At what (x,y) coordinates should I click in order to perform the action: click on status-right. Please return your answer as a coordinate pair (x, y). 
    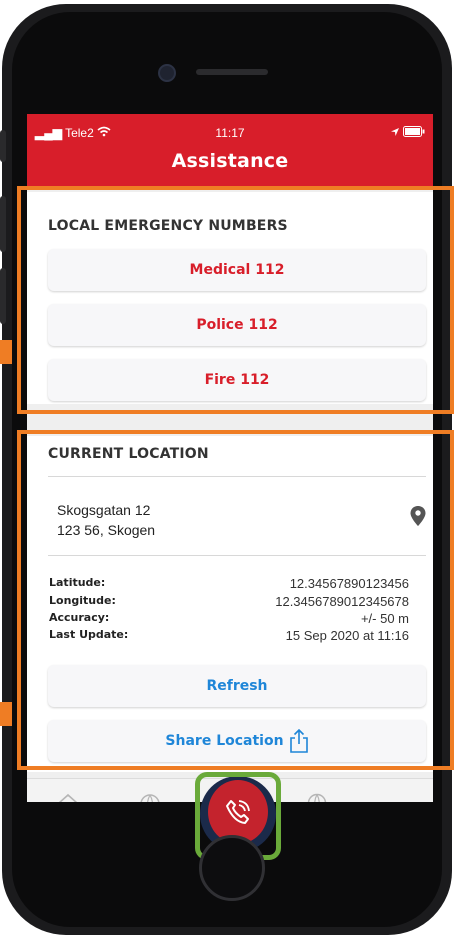
    Looking at the image, I should click on (407, 133).